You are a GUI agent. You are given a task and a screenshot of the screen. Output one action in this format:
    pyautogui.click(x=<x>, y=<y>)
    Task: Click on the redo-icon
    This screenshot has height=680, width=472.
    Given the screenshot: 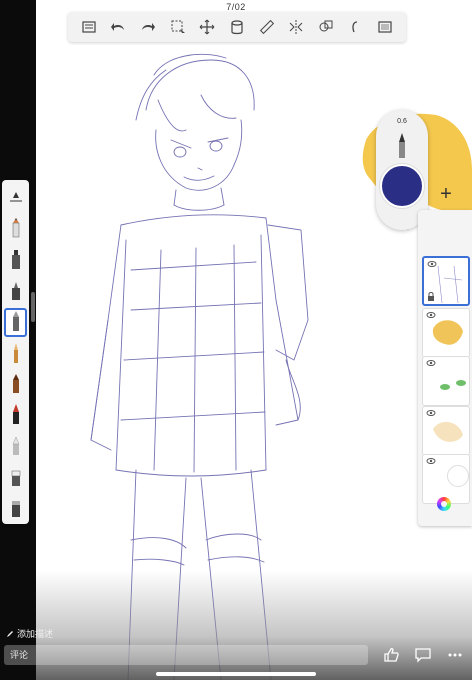 What is the action you would take?
    pyautogui.click(x=148, y=27)
    